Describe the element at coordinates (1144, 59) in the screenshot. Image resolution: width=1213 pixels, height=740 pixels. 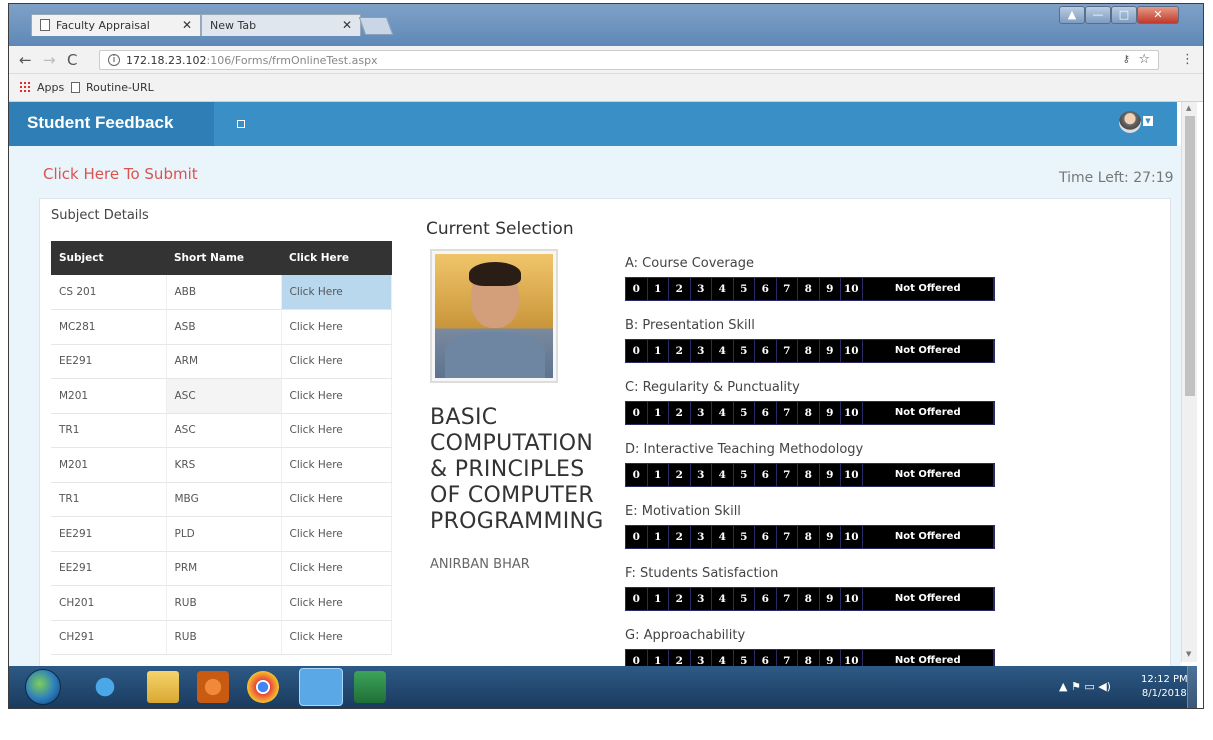
I see `star-icon: ☆` at that location.